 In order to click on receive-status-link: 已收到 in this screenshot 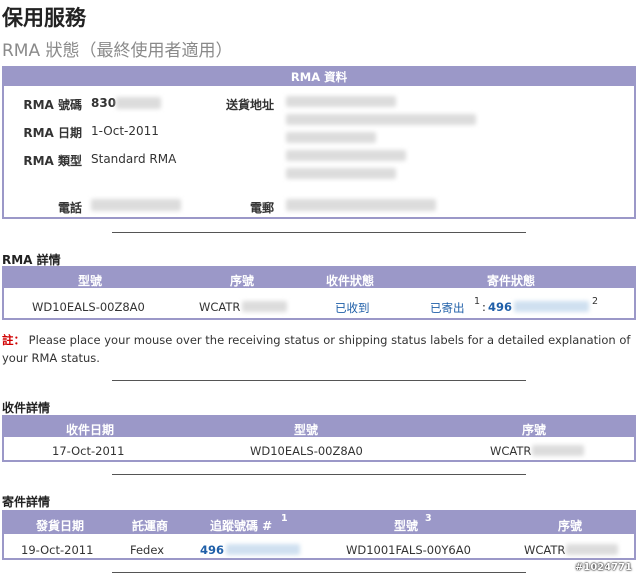, I will do `click(352, 308)`.